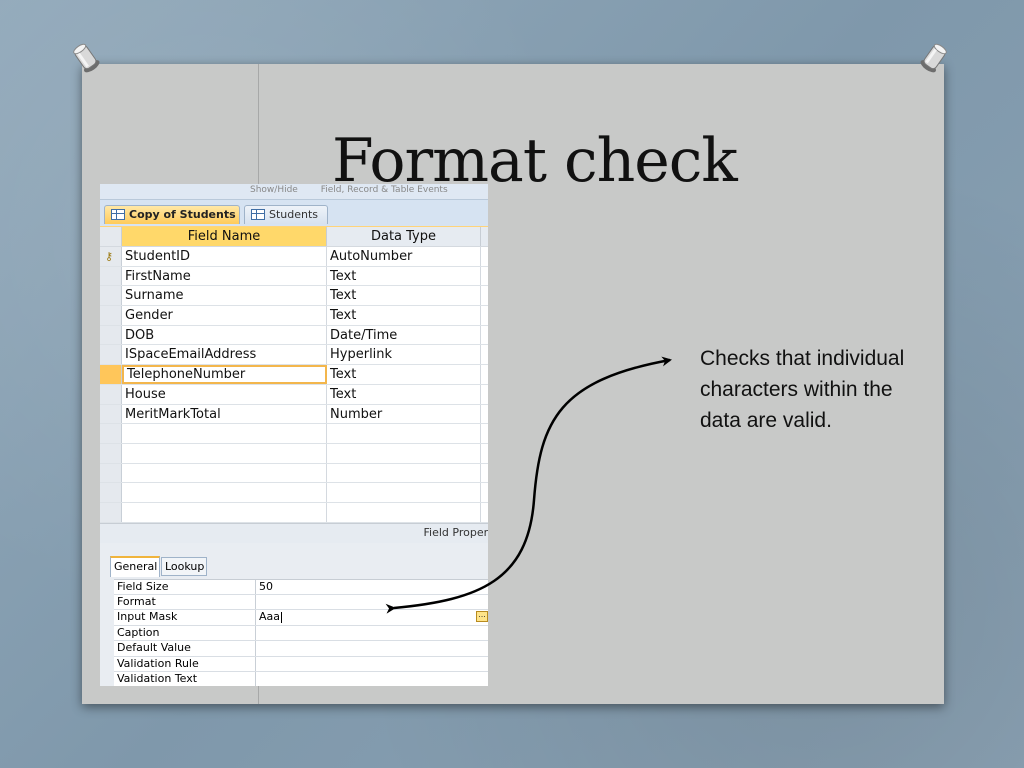 This screenshot has width=1024, height=768. What do you see at coordinates (372, 587) in the screenshot?
I see `property-value: 50` at bounding box center [372, 587].